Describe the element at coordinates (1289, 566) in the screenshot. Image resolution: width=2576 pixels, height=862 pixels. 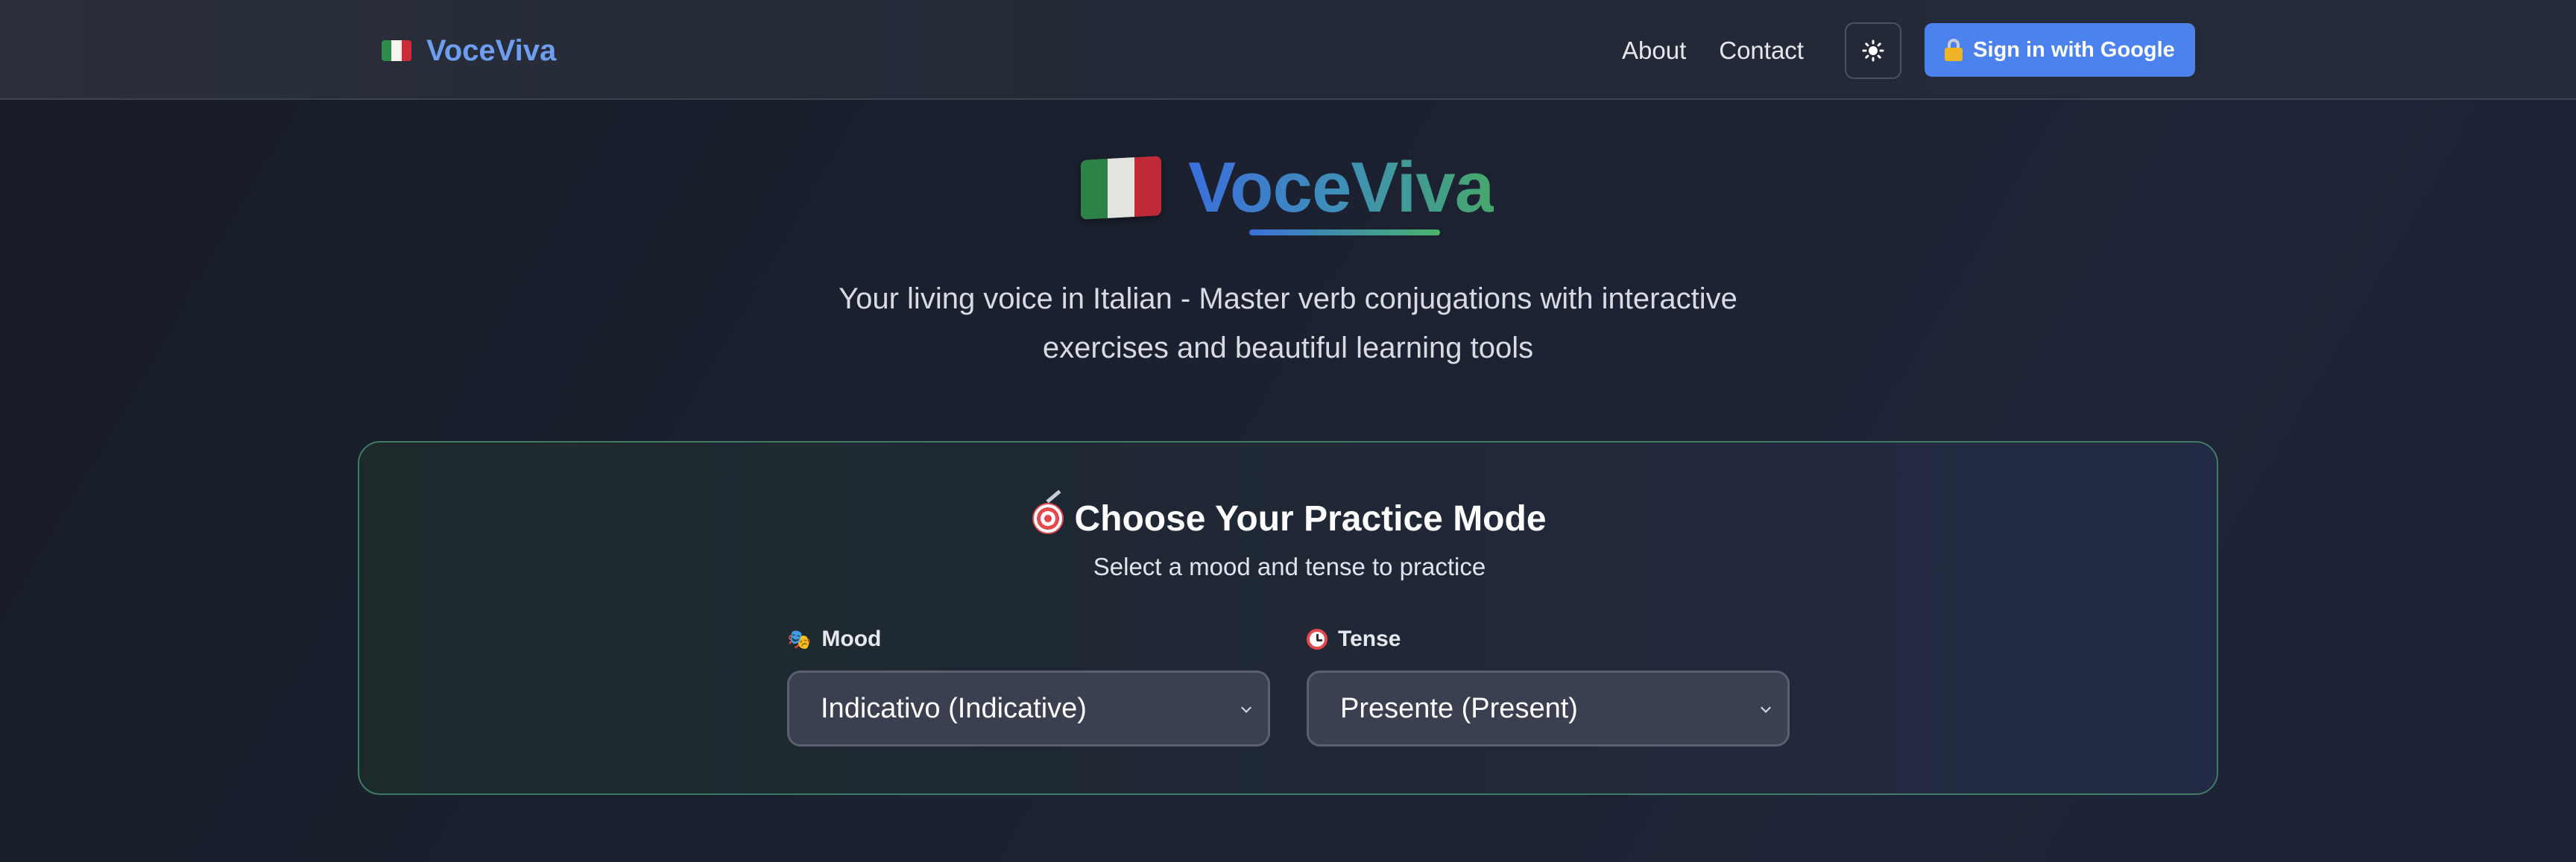
I see `practice-mode-subtitle: Select a mood and tense to practice` at that location.